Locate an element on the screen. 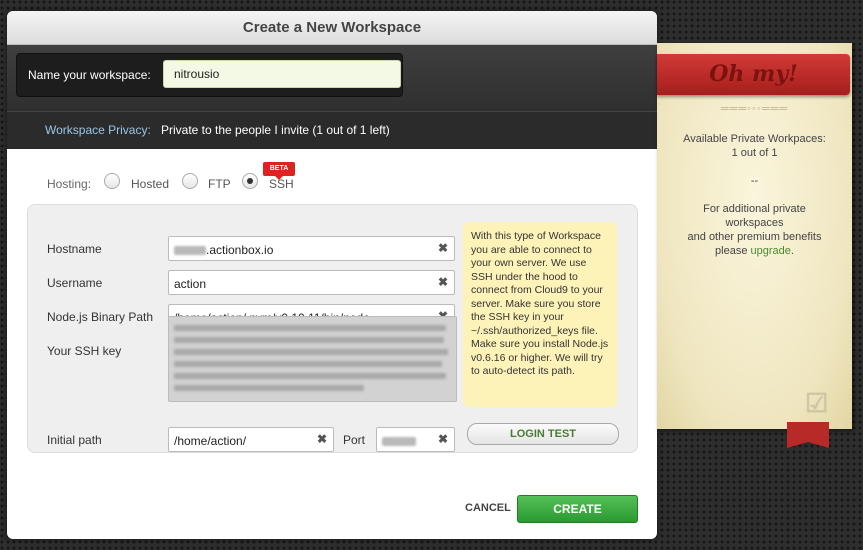  hostname-label: Hostname is located at coordinates (74, 249).